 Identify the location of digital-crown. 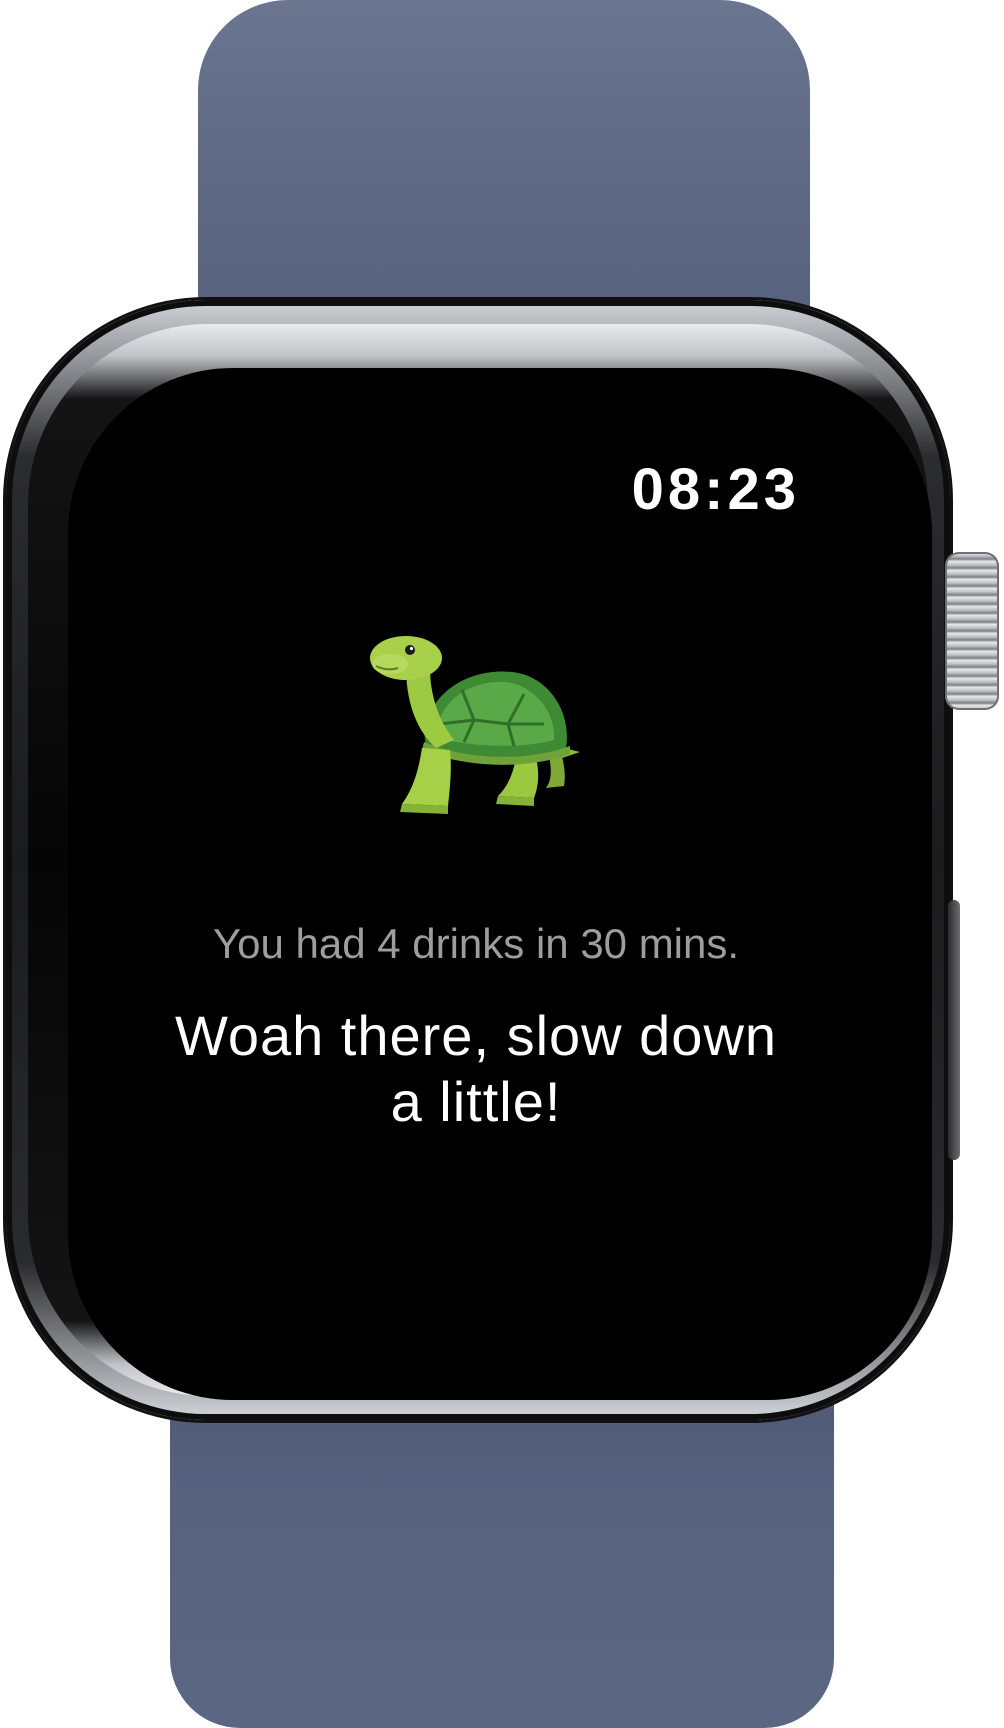
(972, 631).